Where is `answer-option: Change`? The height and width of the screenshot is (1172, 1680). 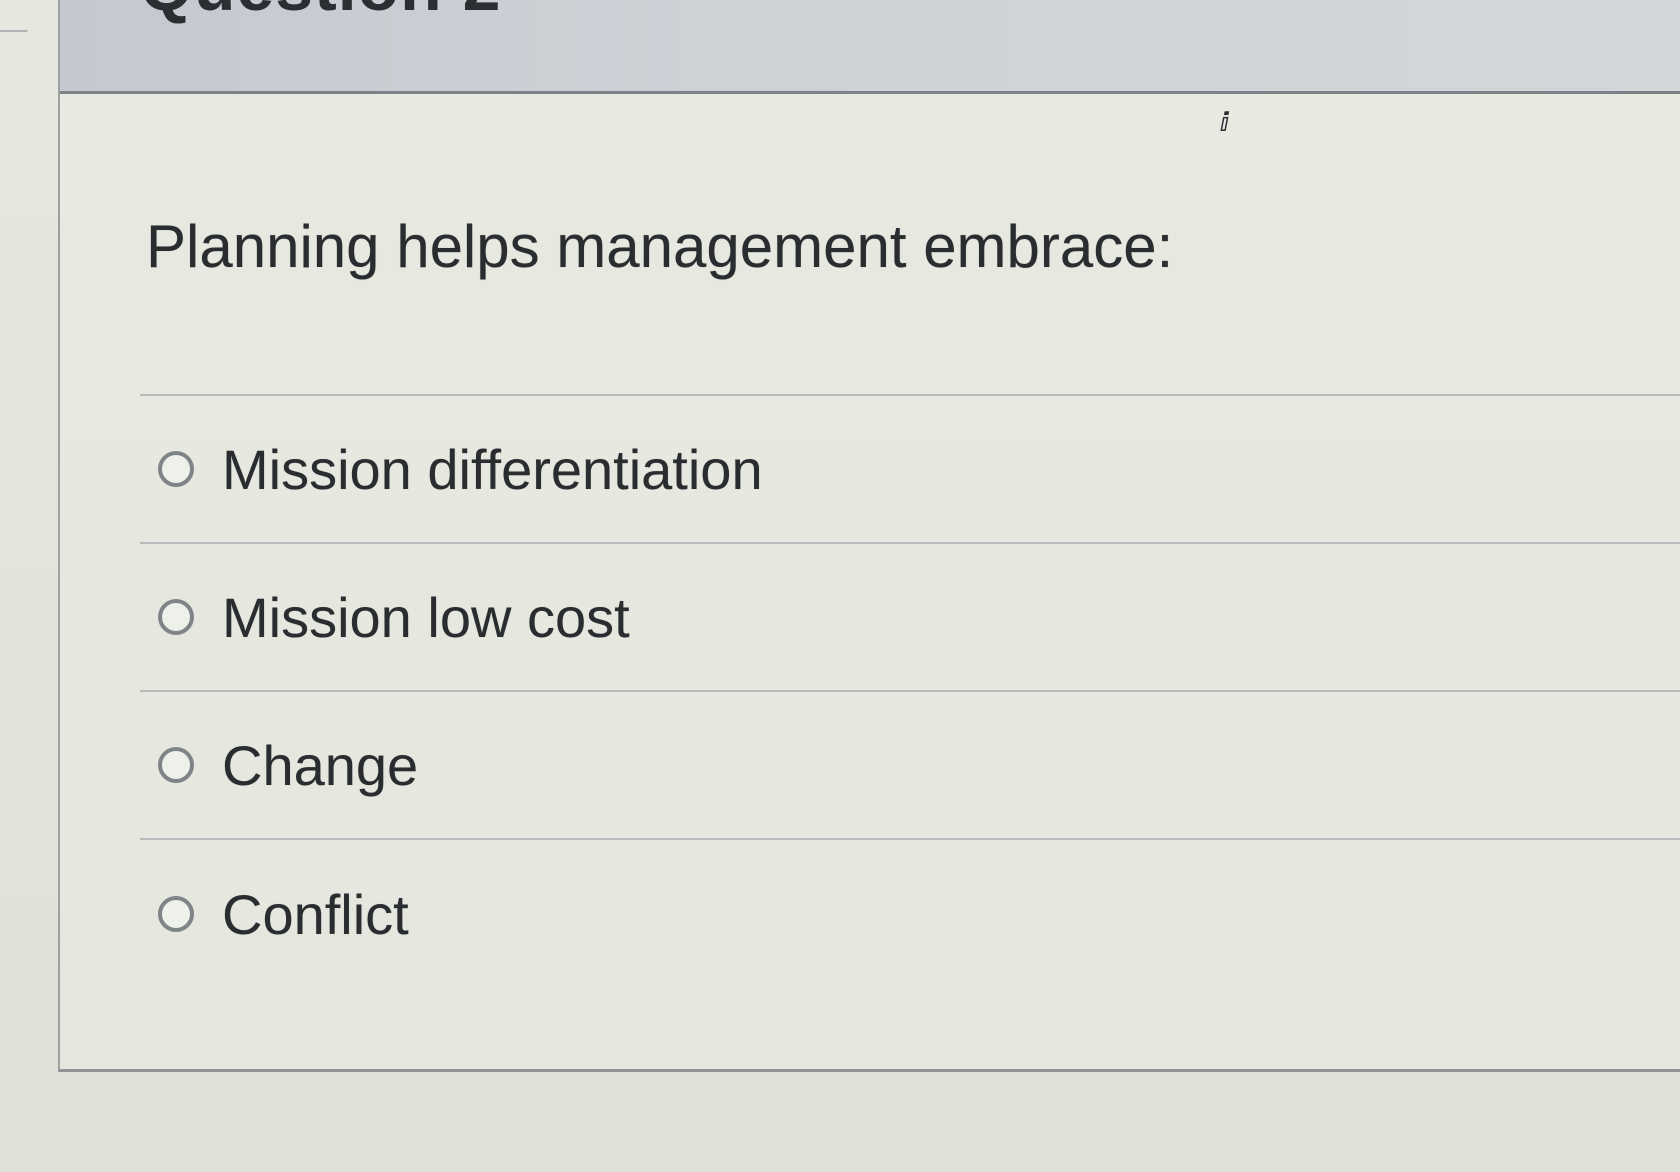
answer-option: Change is located at coordinates (910, 764).